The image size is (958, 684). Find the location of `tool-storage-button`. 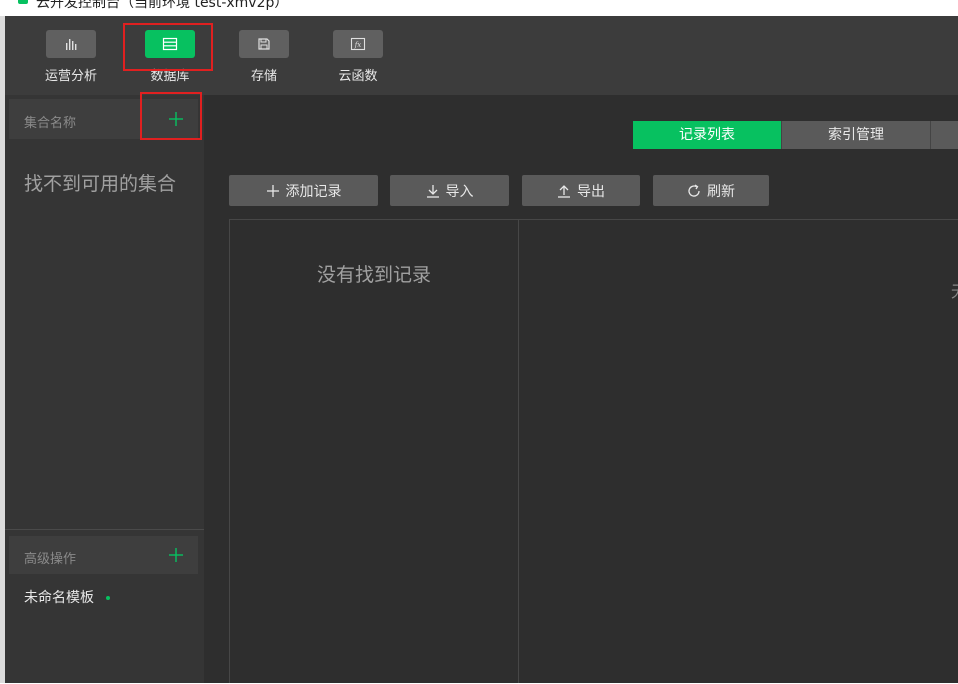

tool-storage-button is located at coordinates (264, 44).